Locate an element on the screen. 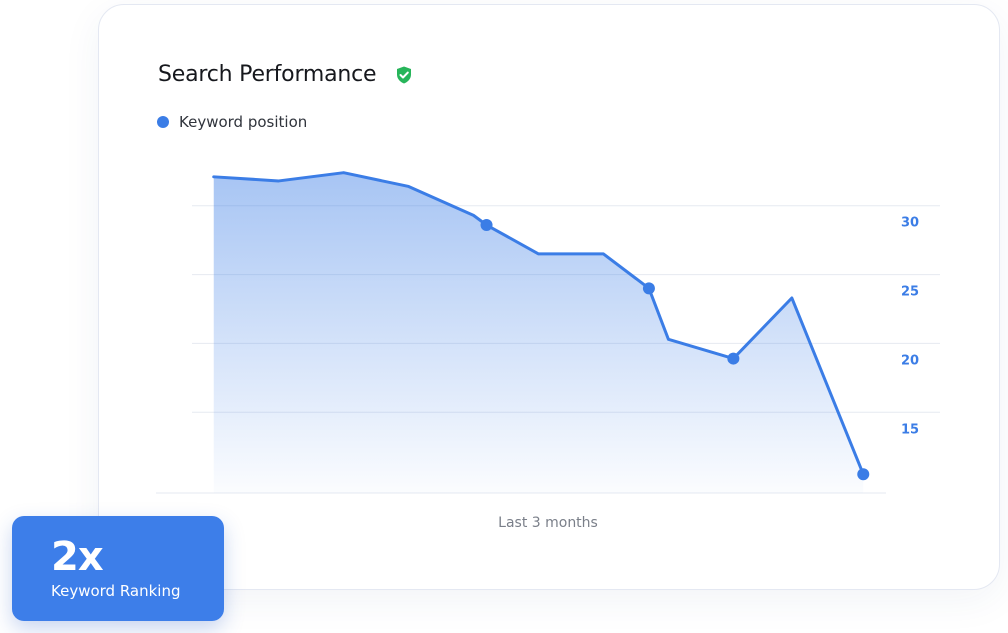  badge-label: Keyword Ranking is located at coordinates (116, 591).